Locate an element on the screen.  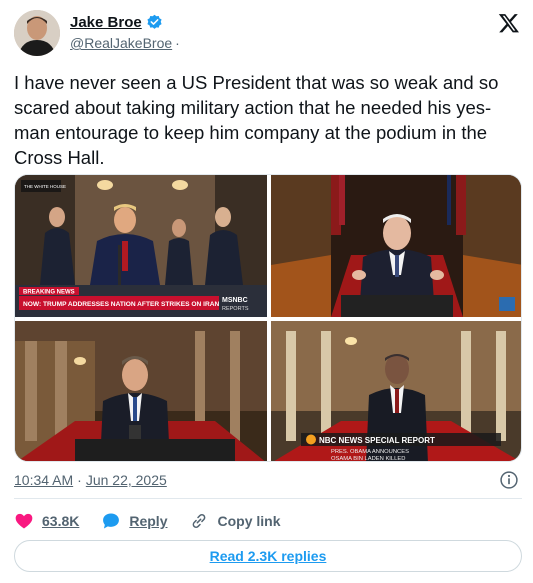
tweet-header: Jake Broe @RealJakeBroe · is located at coordinates (269, 34).